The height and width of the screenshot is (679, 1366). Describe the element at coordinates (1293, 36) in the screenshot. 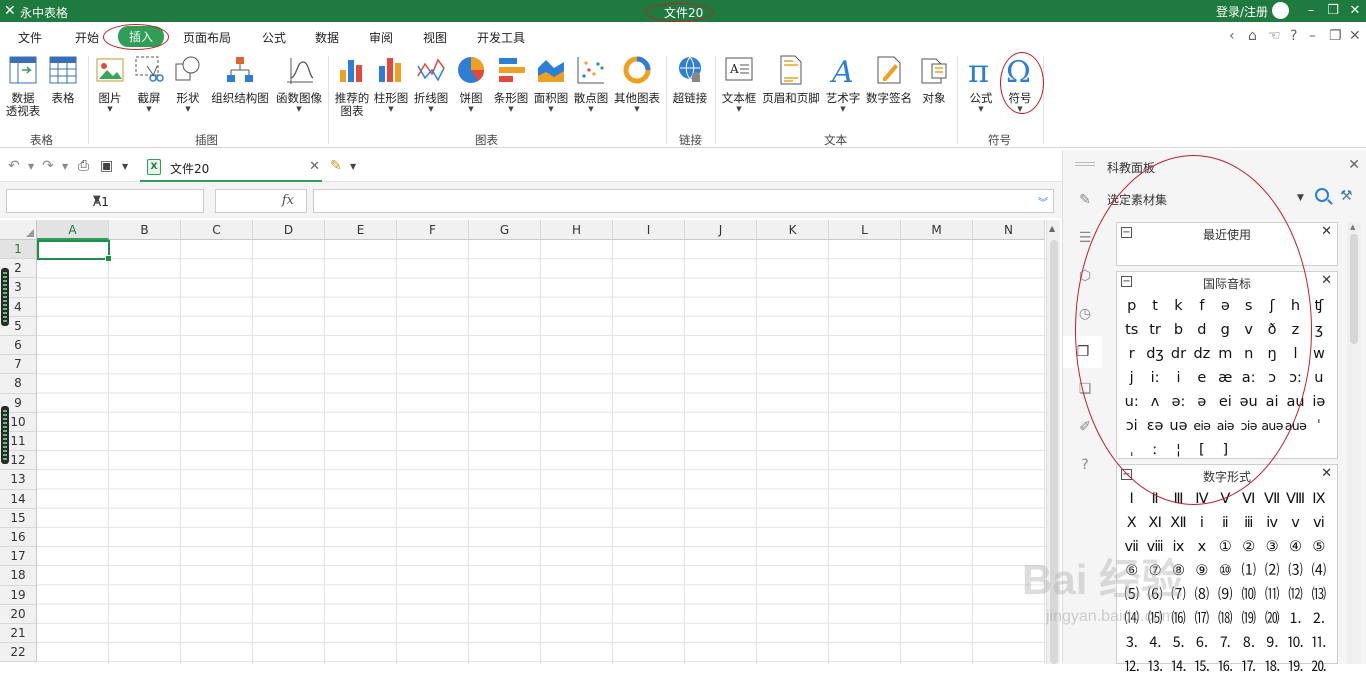

I see `help-icon: ?` at that location.